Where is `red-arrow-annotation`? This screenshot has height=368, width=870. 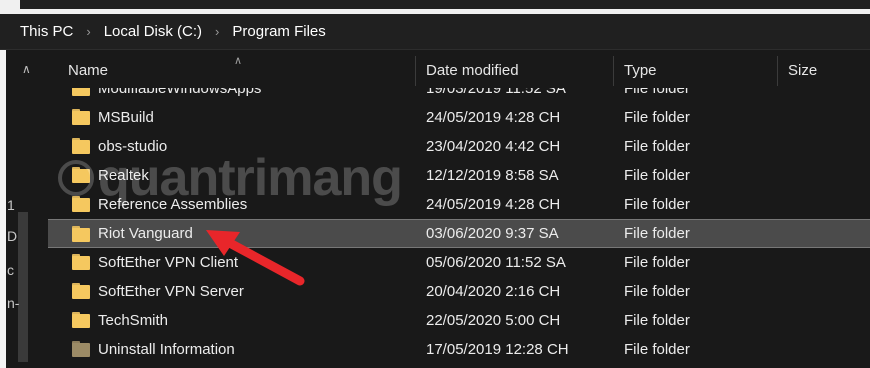
red-arrow-annotation is located at coordinates (255, 258).